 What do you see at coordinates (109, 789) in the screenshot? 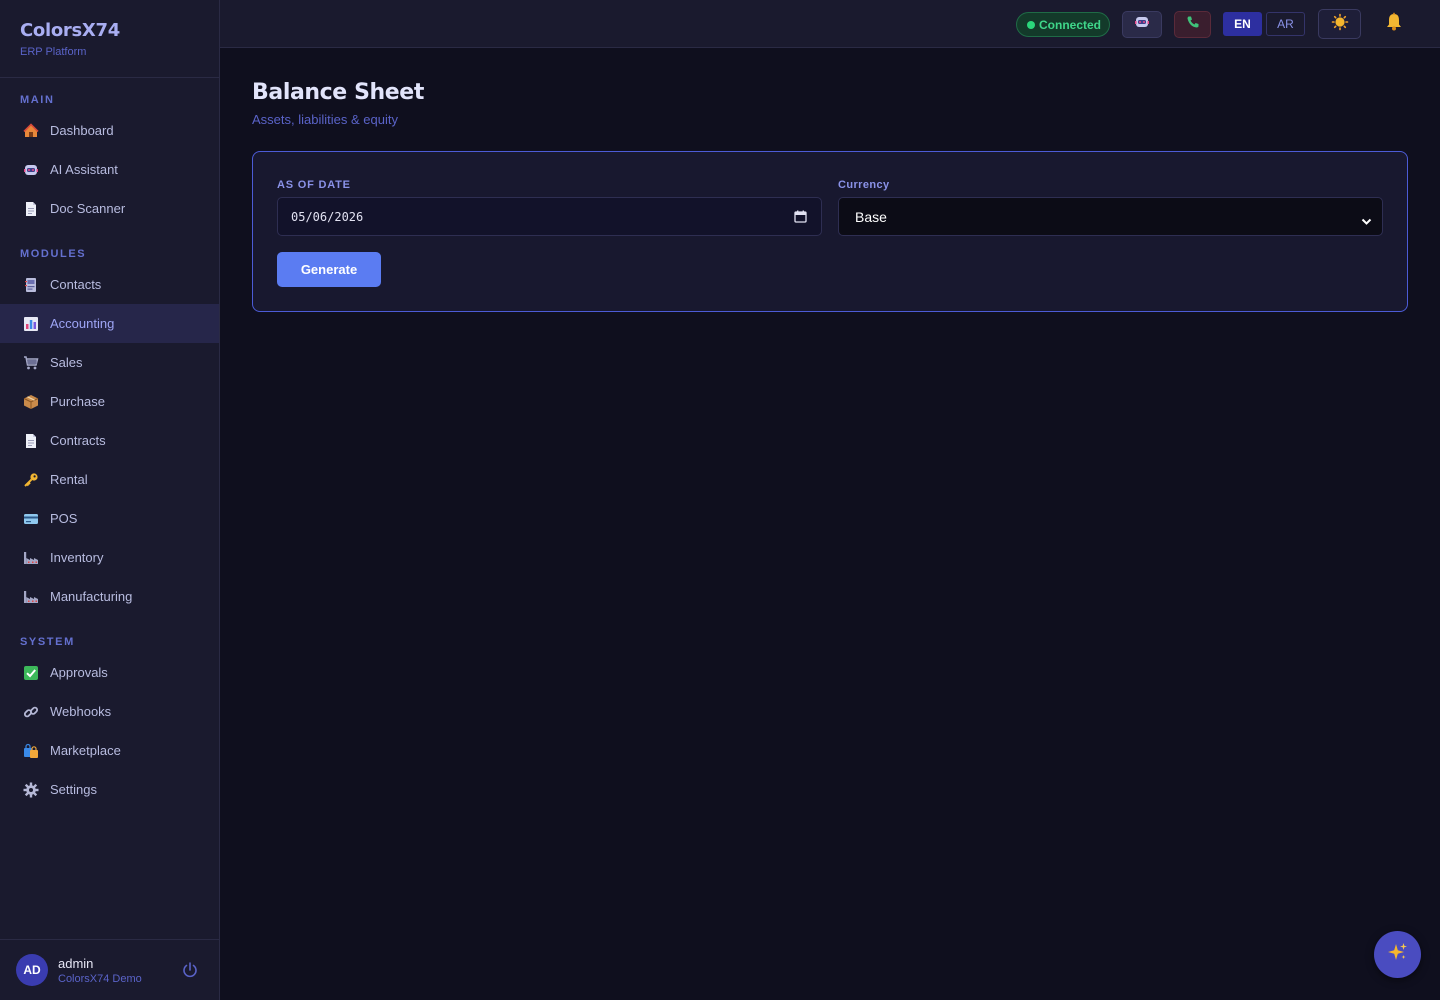
I see `sidebar-item-settings: Settings` at bounding box center [109, 789].